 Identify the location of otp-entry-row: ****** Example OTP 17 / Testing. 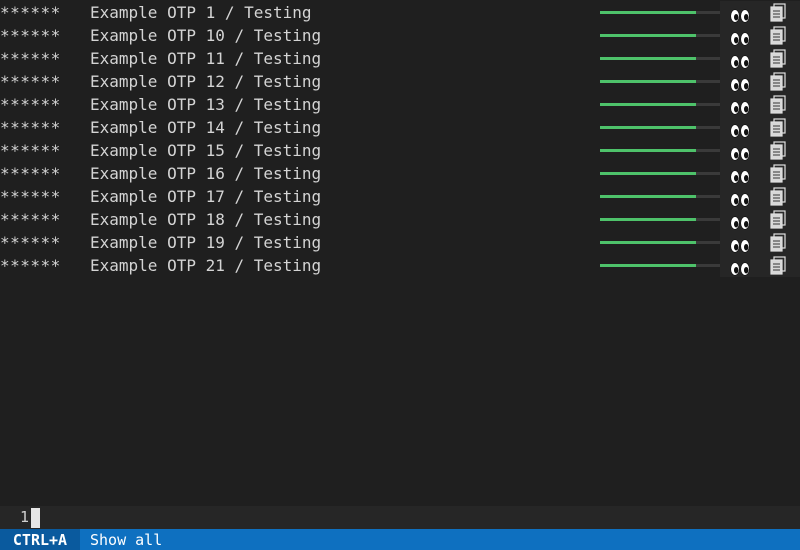
(400, 196).